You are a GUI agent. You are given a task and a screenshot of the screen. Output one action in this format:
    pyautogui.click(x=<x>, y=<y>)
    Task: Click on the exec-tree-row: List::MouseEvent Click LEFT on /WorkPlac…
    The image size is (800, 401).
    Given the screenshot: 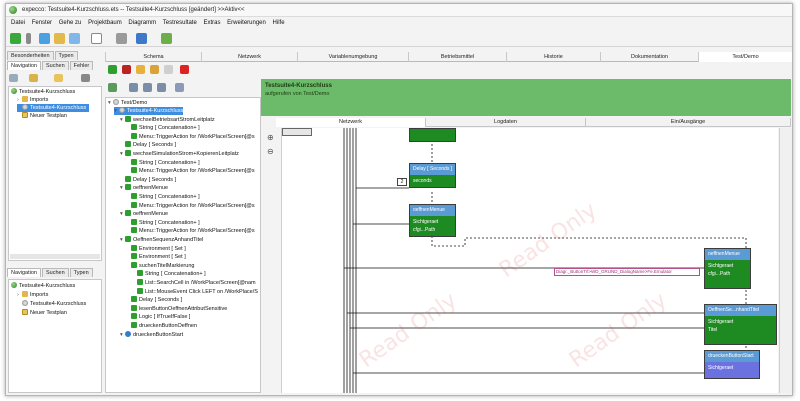 What is the action you would take?
    pyautogui.click(x=195, y=291)
    